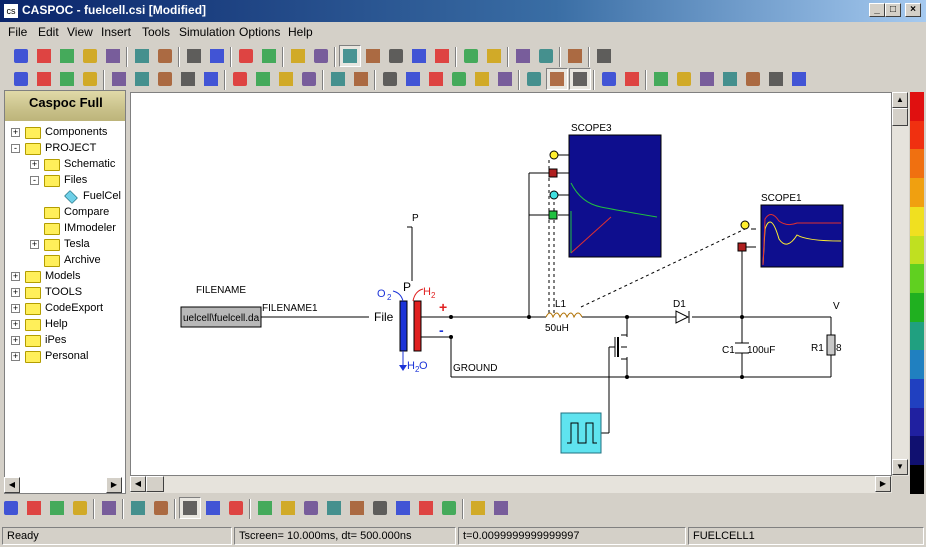  I want to click on step-back-button, so click(357, 508).